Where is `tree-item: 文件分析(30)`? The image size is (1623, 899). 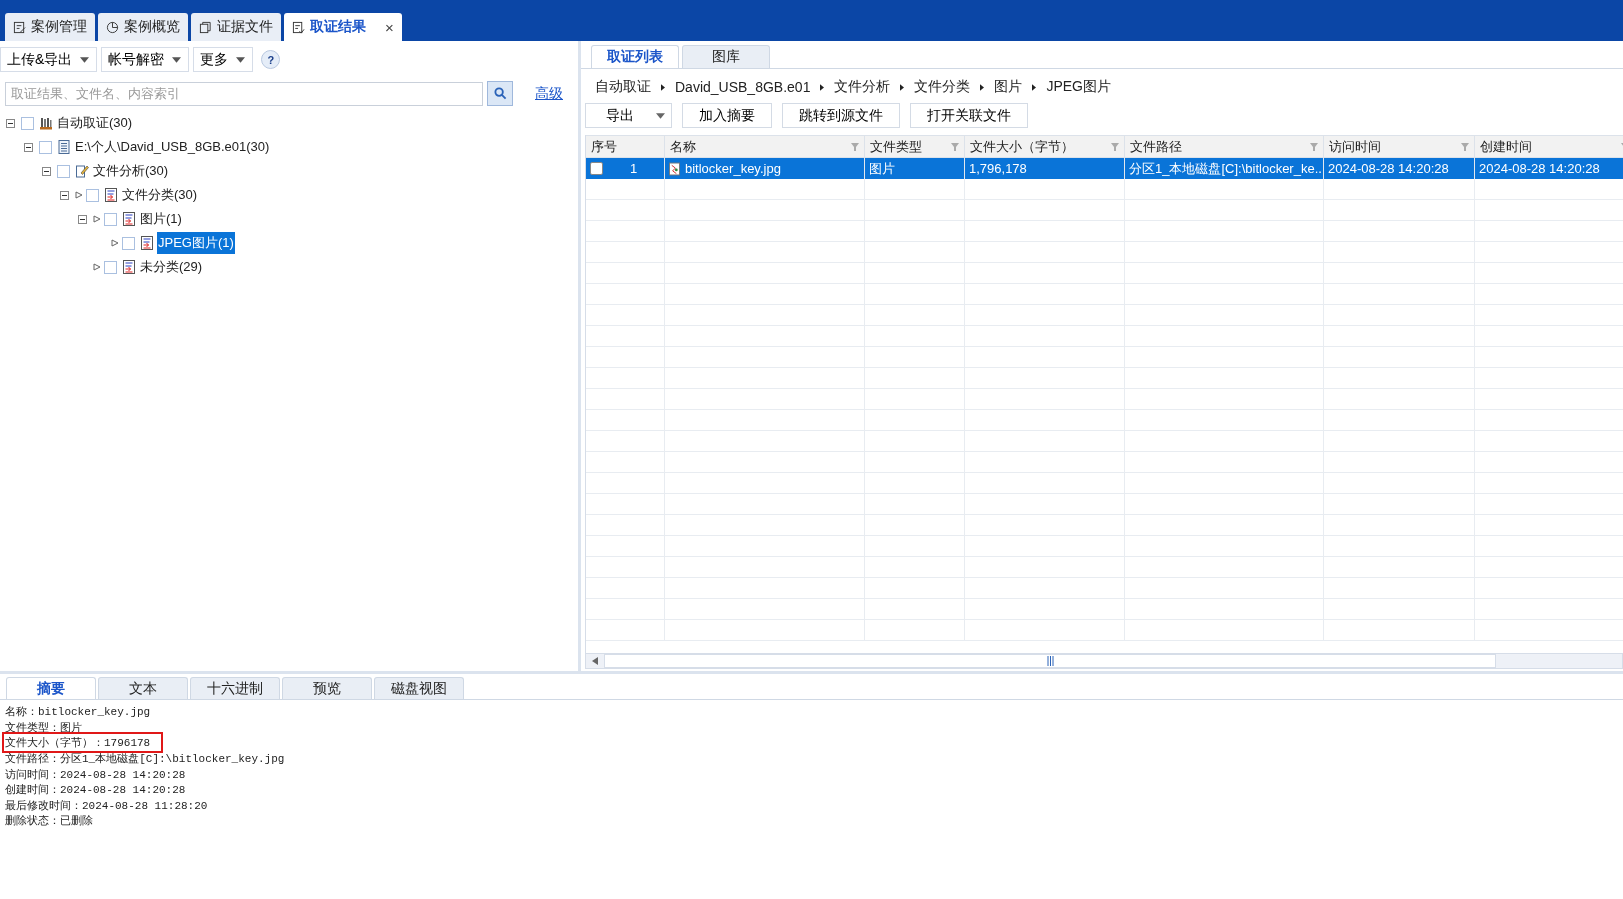 tree-item: 文件分析(30) is located at coordinates (131, 171).